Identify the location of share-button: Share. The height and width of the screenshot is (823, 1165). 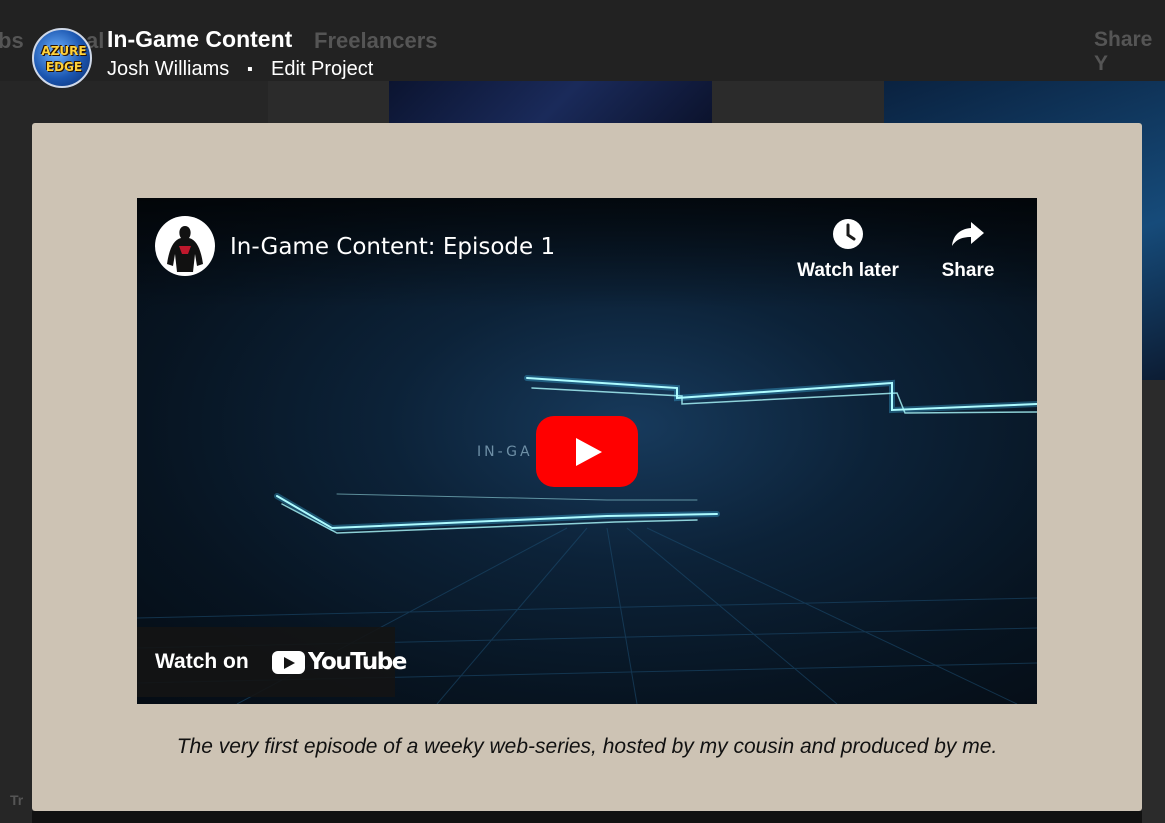
(968, 250).